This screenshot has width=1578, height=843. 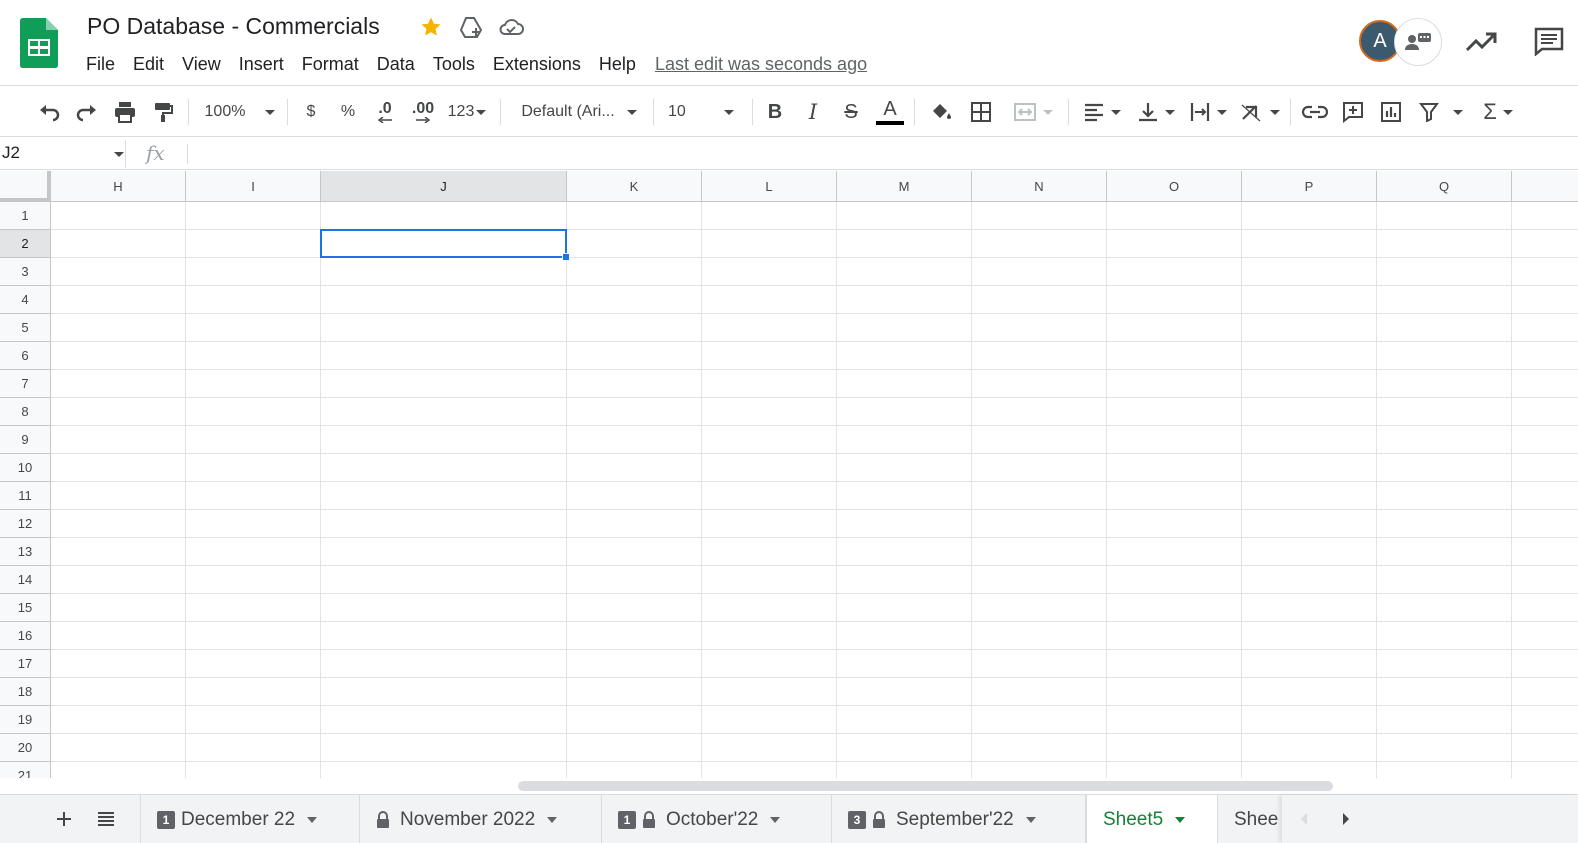 What do you see at coordinates (64, 819) in the screenshot?
I see `add-sheet-icon` at bounding box center [64, 819].